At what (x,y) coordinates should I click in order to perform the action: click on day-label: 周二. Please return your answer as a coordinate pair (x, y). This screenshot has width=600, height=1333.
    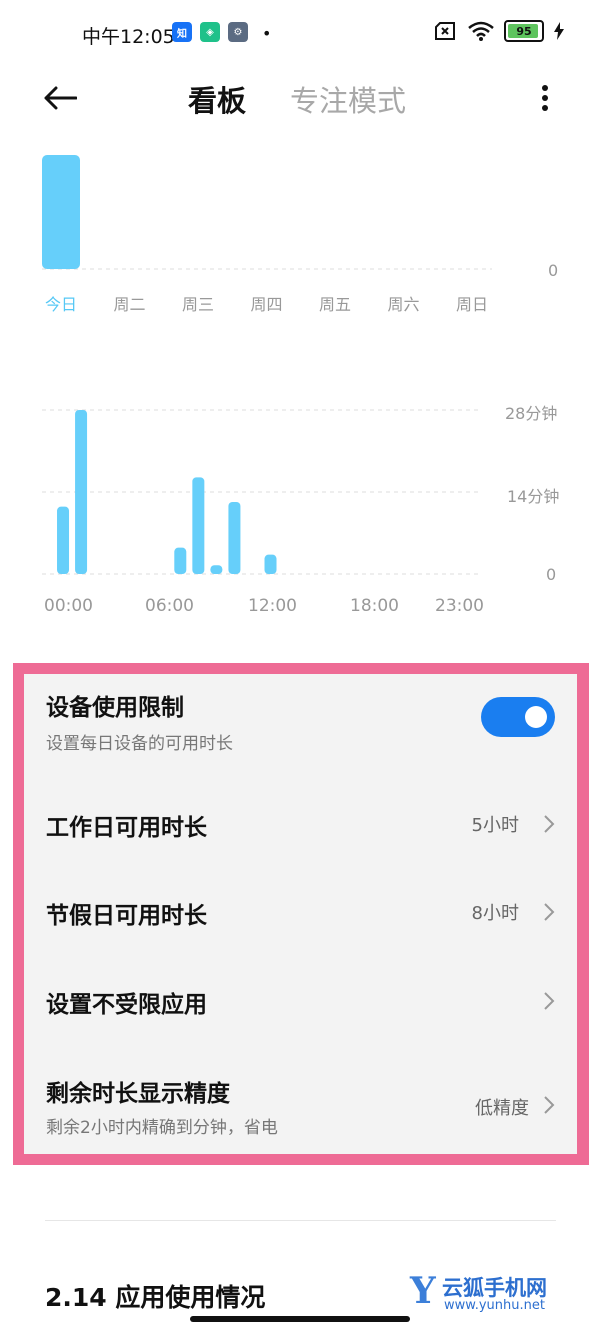
    Looking at the image, I should click on (130, 303).